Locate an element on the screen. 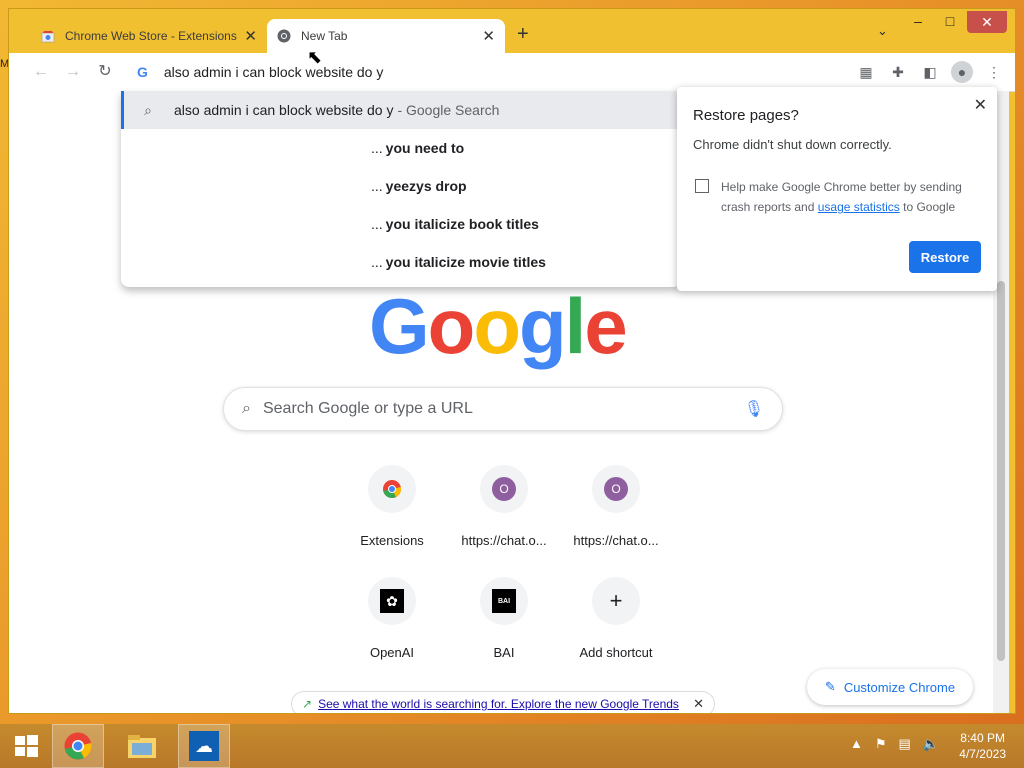  letter-o-icon: O is located at coordinates (616, 489).